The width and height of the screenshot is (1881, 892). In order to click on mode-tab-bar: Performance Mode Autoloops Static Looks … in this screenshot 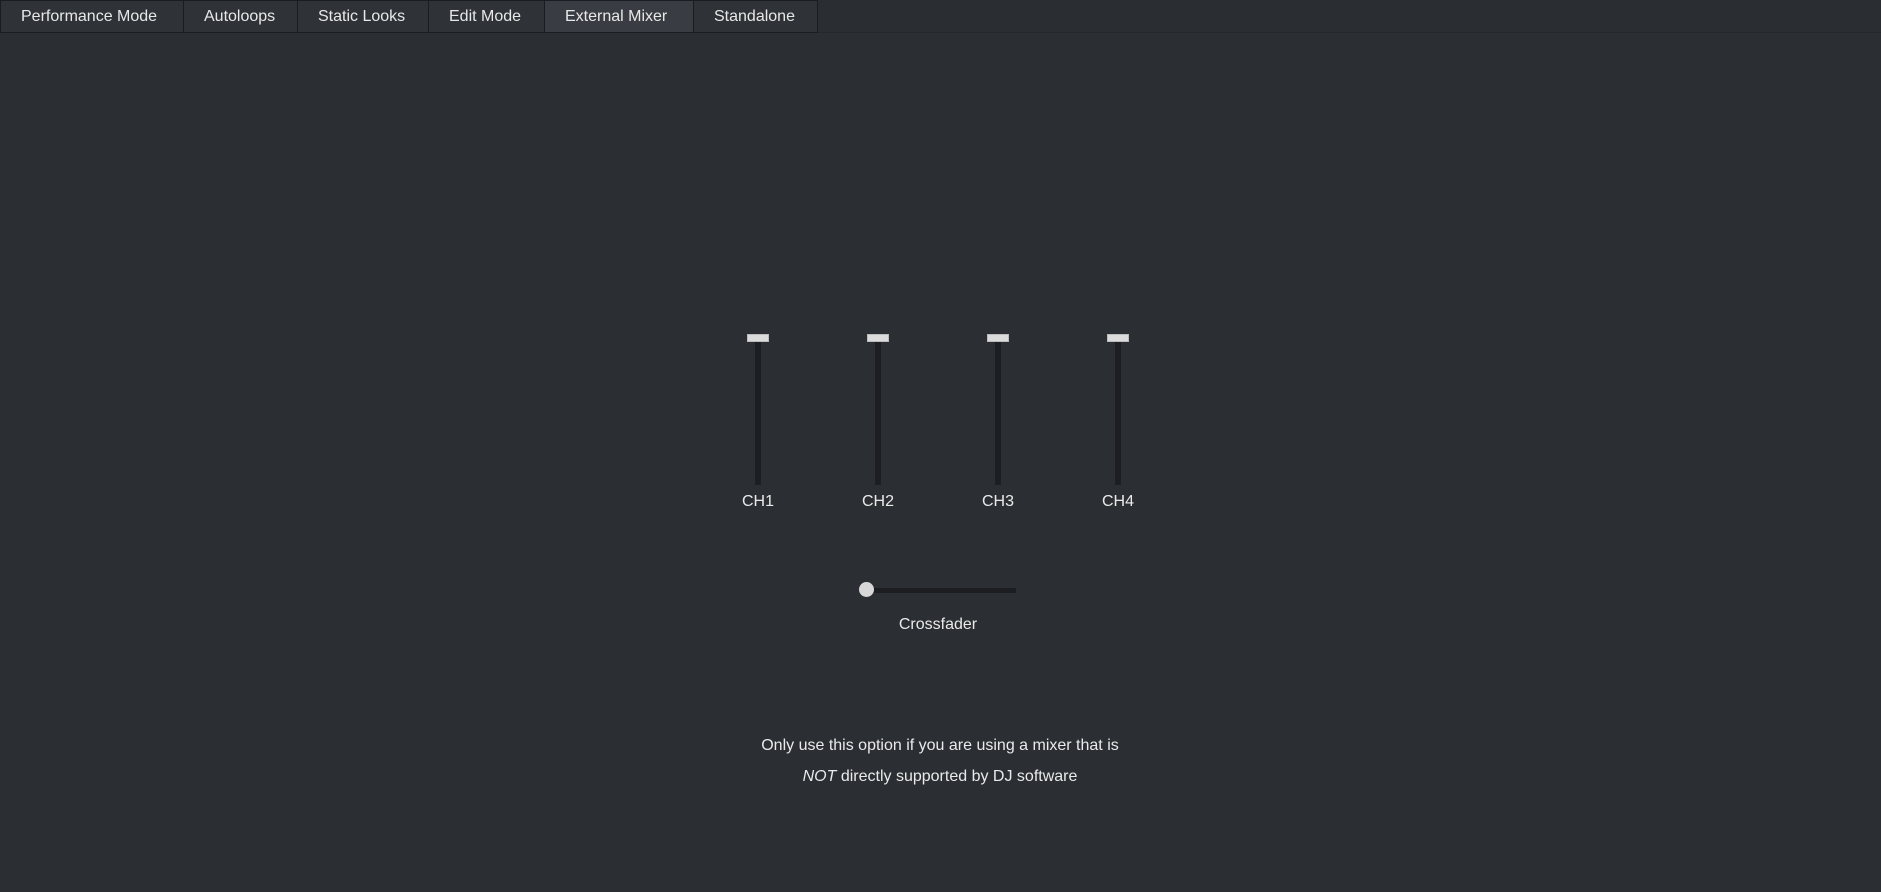, I will do `click(940, 16)`.